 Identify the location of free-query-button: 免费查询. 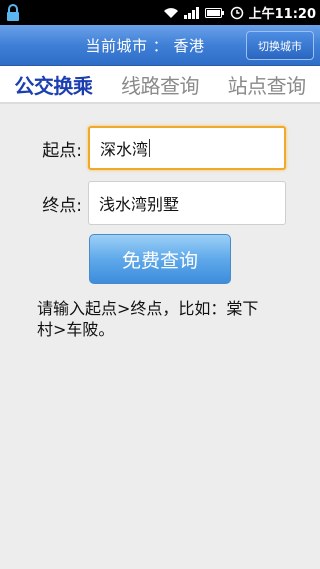
(160, 259).